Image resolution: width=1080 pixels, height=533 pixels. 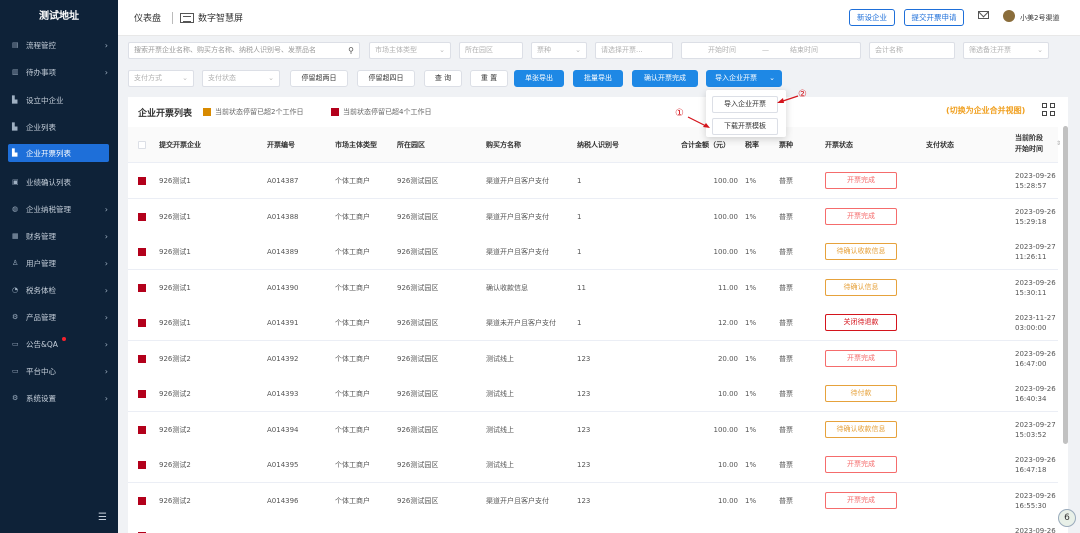 I want to click on avatar, so click(x=1009, y=16).